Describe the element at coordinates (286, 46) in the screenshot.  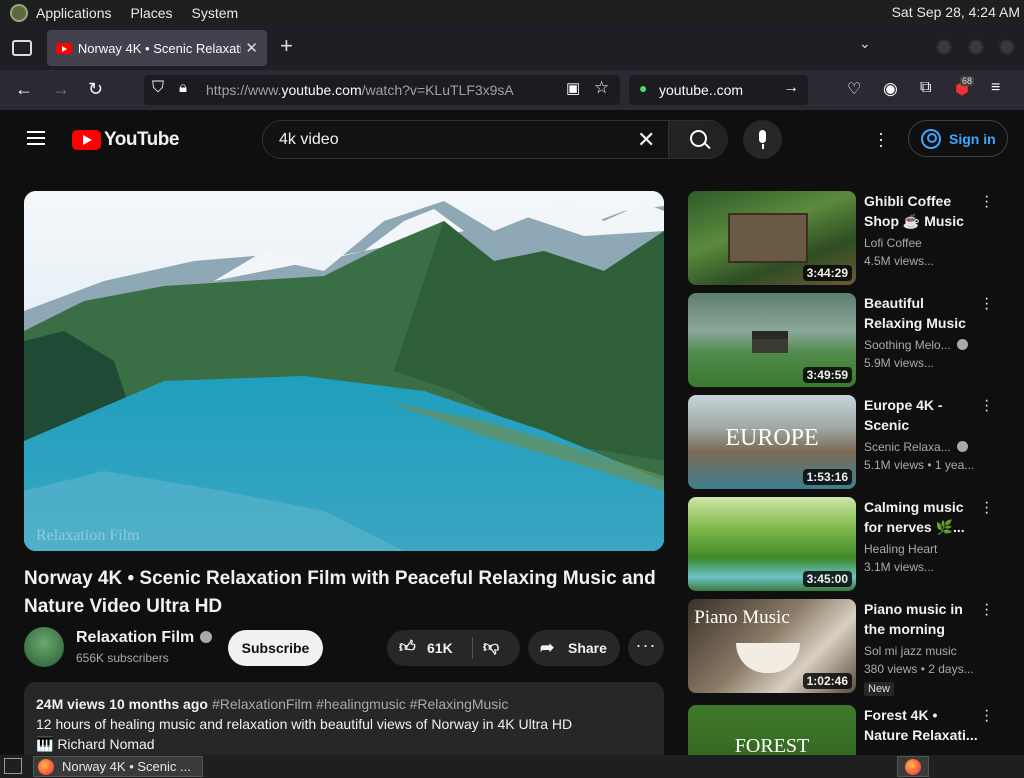
I see `new-tab-button: +` at that location.